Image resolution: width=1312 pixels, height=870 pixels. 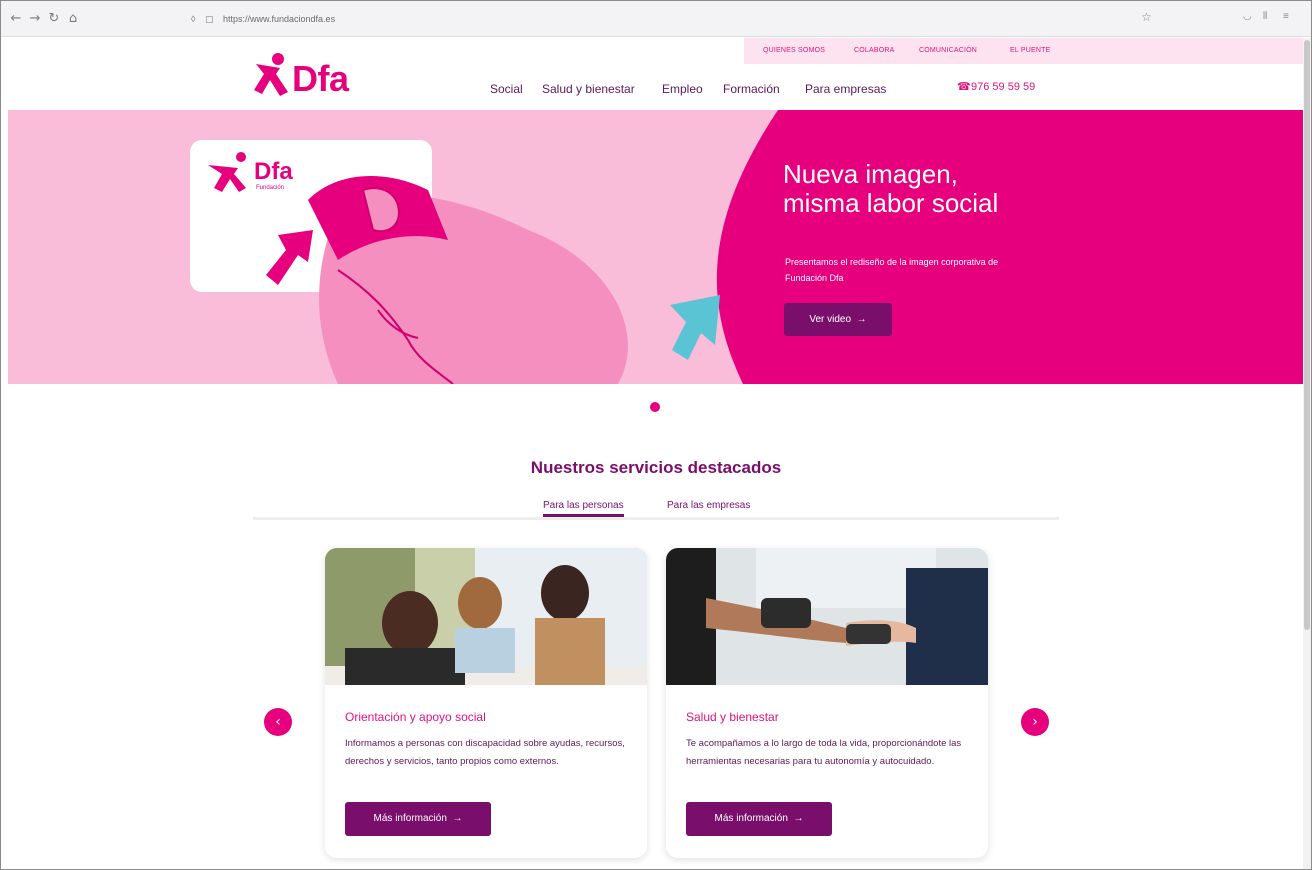 What do you see at coordinates (73, 19) in the screenshot?
I see `home-icon: ⌂` at bounding box center [73, 19].